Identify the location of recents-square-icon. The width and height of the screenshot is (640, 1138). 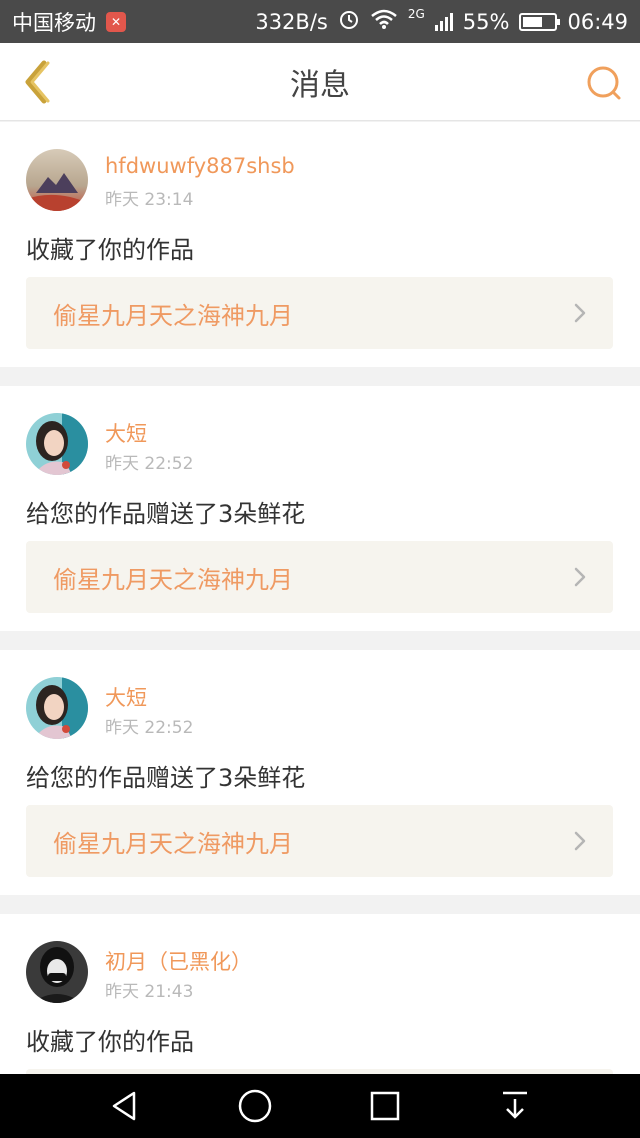
(385, 1106).